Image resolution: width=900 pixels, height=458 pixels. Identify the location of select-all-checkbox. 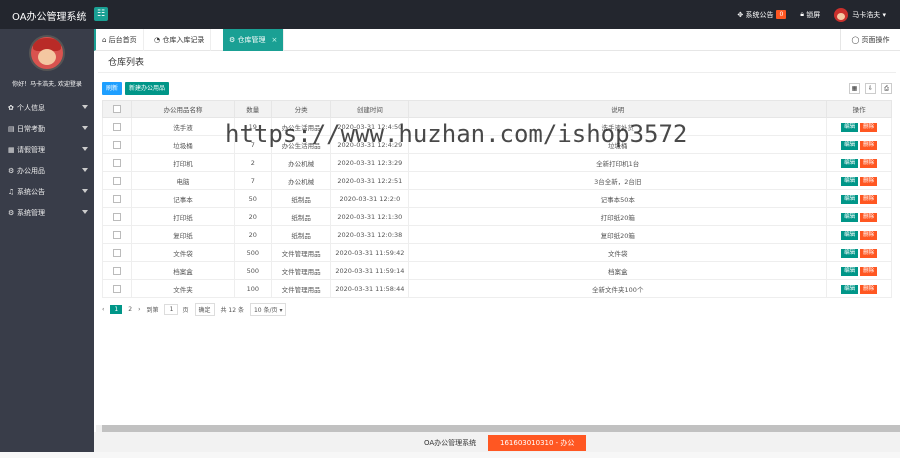
(117, 109).